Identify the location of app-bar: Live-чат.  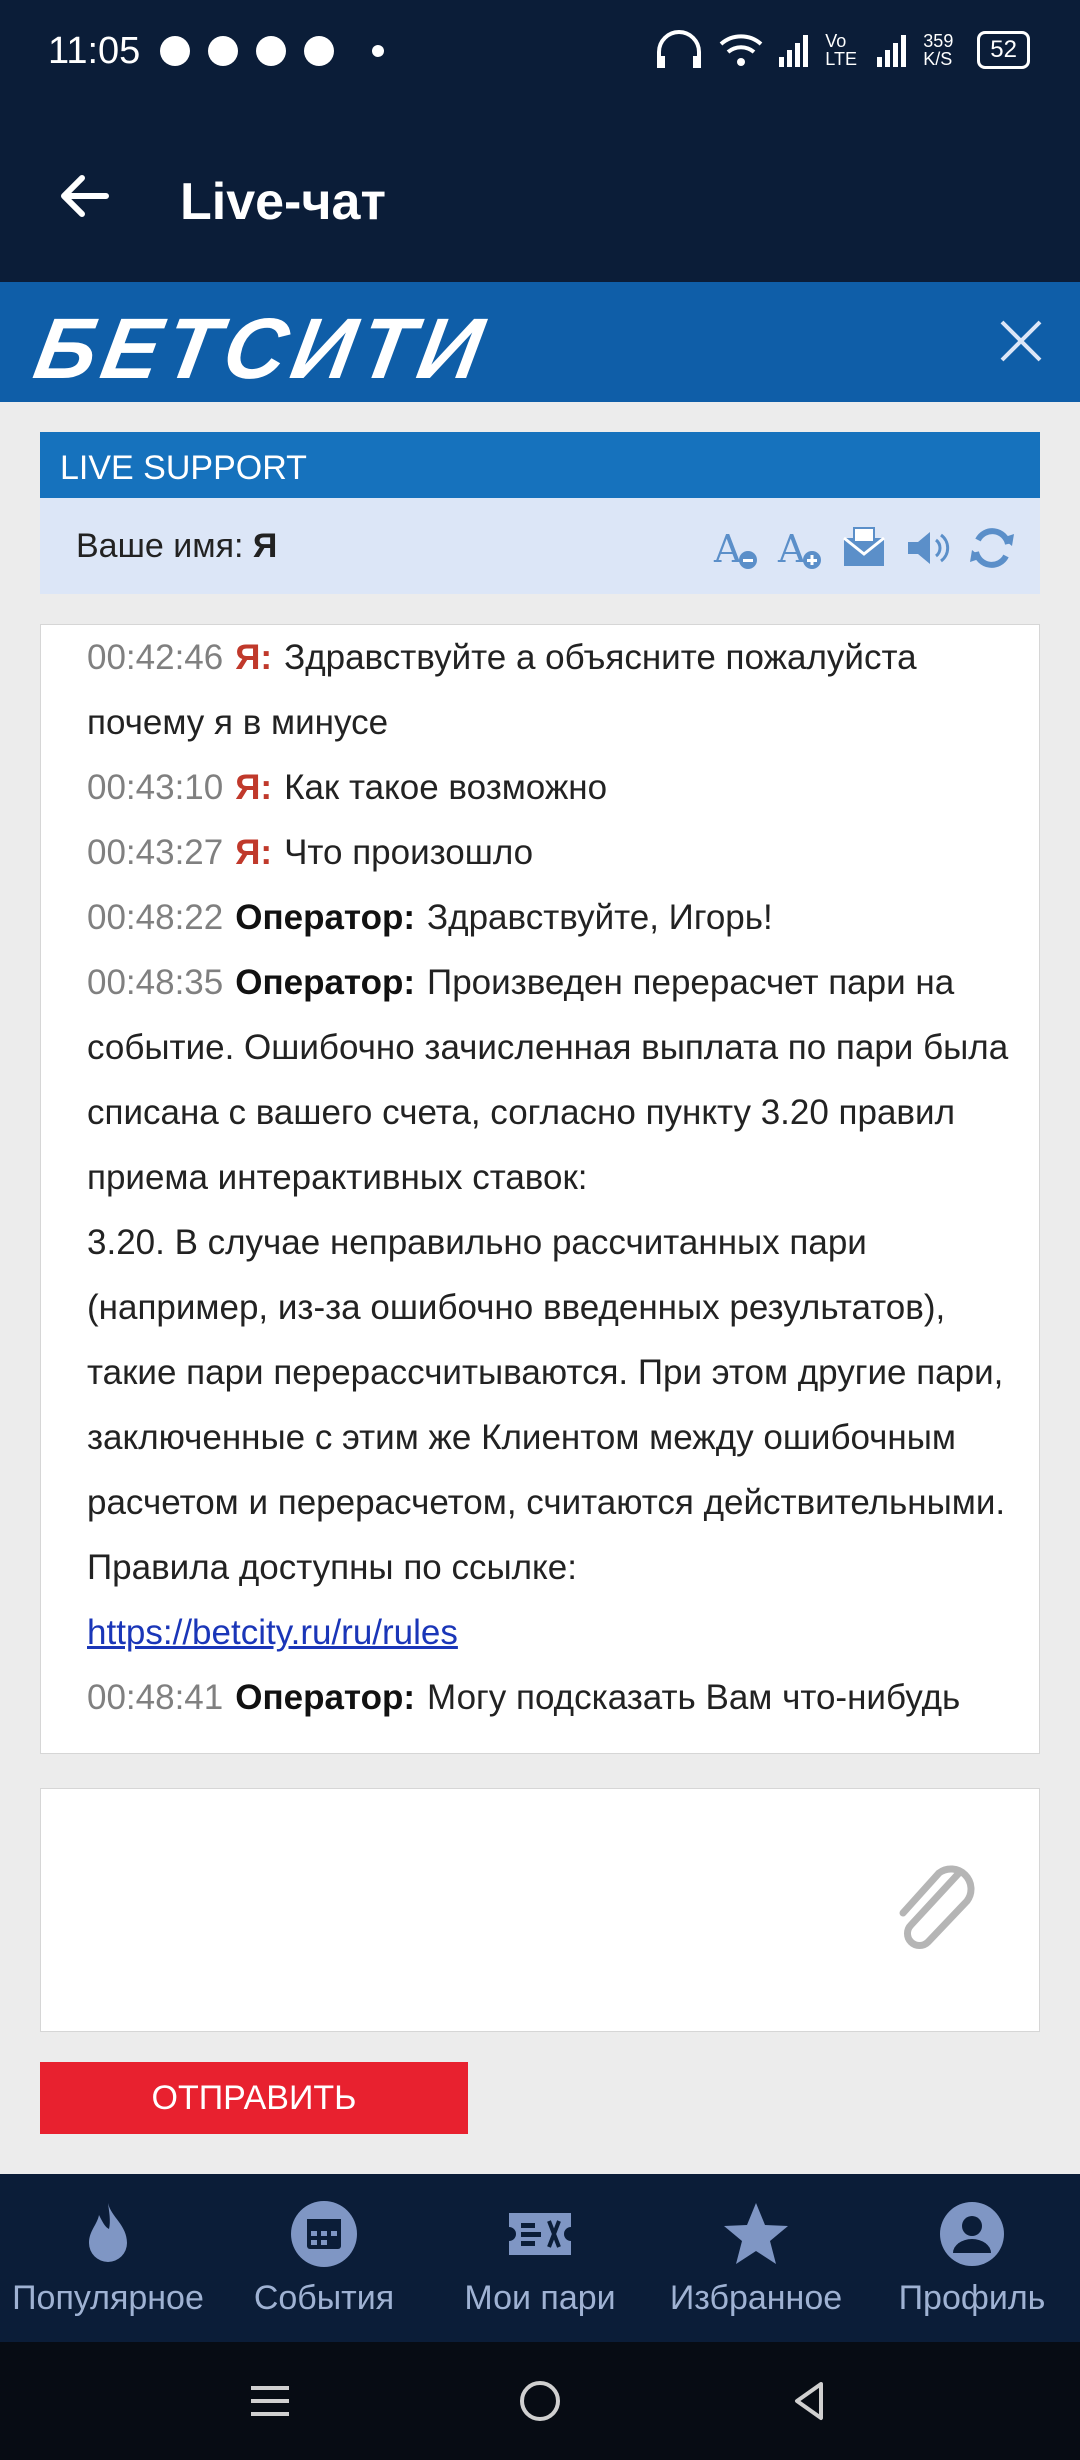
(540, 196).